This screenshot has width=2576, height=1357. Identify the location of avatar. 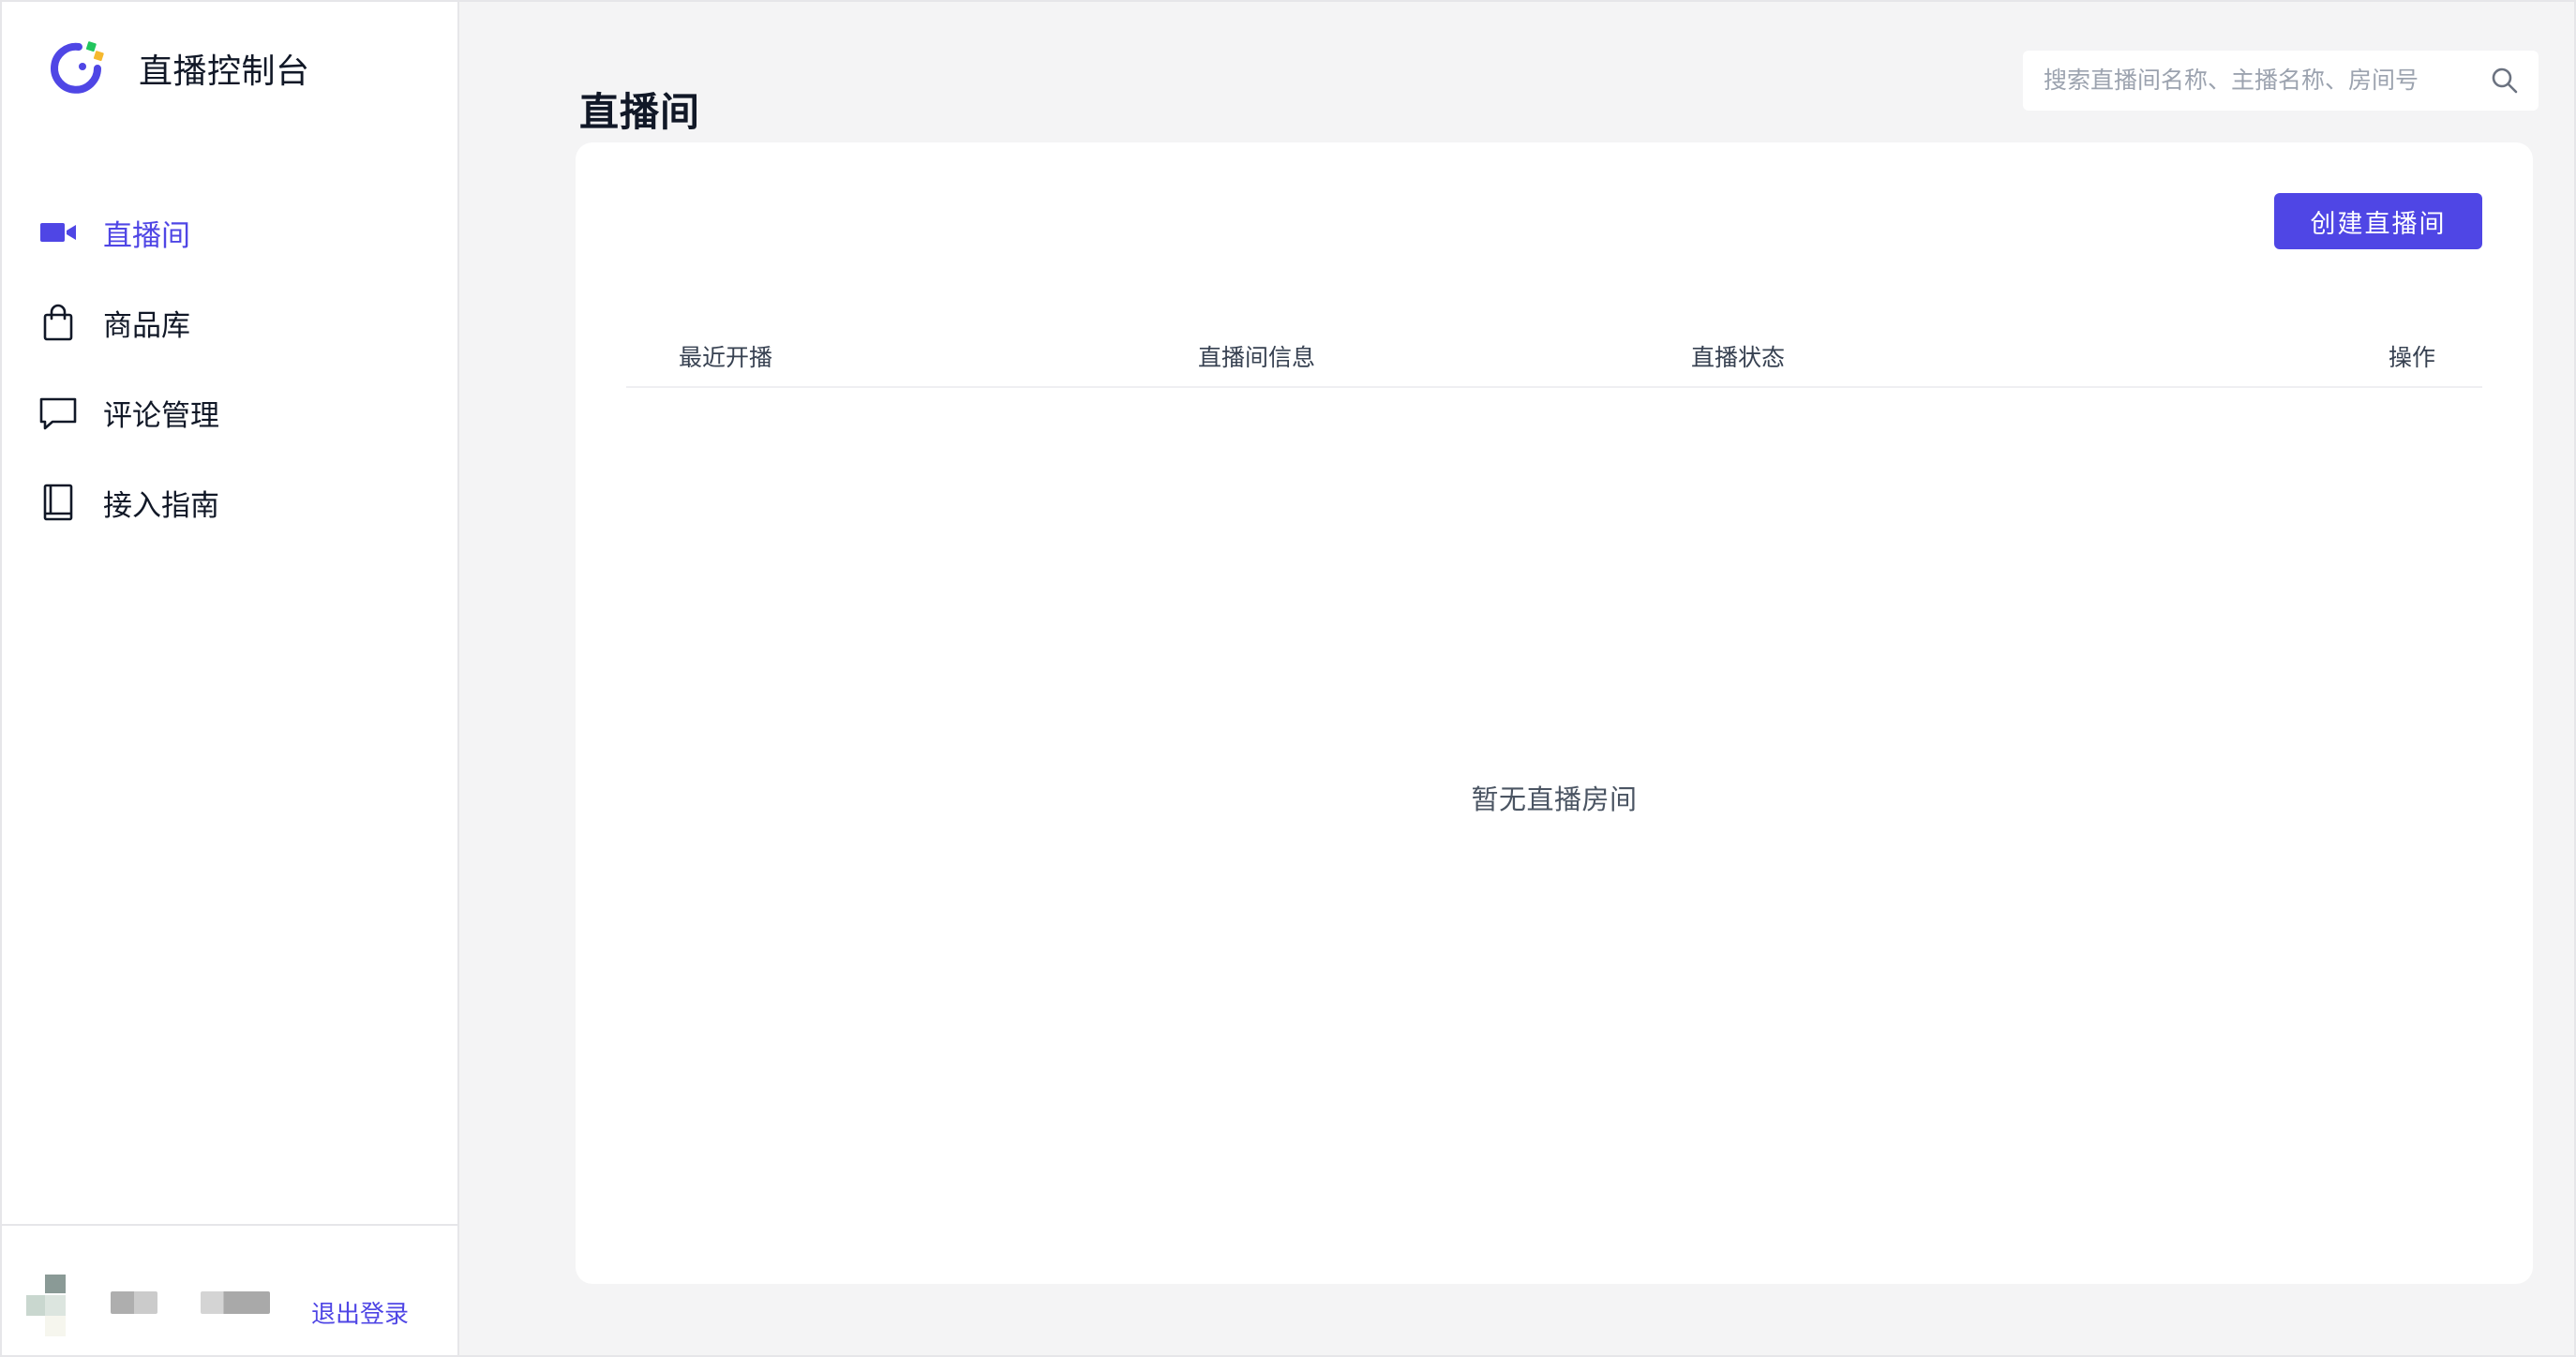
(48, 1307).